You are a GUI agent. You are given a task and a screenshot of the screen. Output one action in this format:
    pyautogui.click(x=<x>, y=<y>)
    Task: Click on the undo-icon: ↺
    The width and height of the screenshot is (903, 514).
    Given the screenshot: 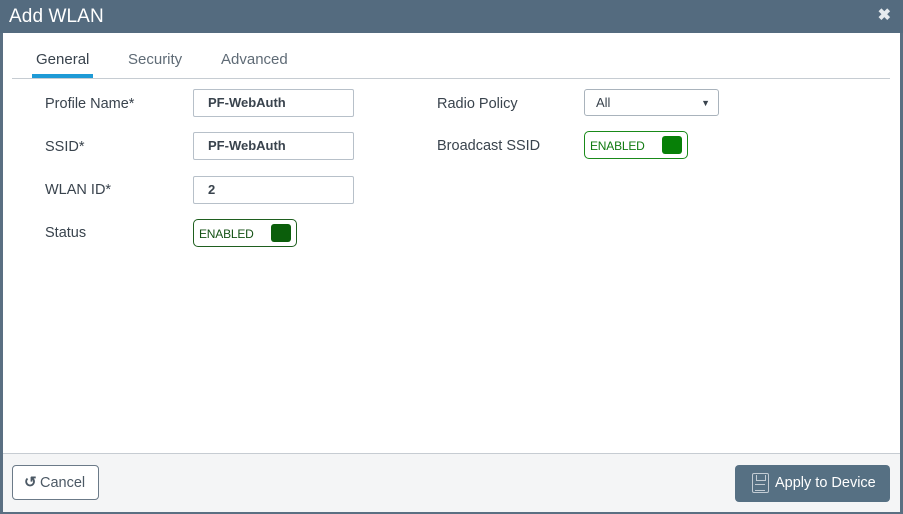 What is the action you would take?
    pyautogui.click(x=30, y=482)
    